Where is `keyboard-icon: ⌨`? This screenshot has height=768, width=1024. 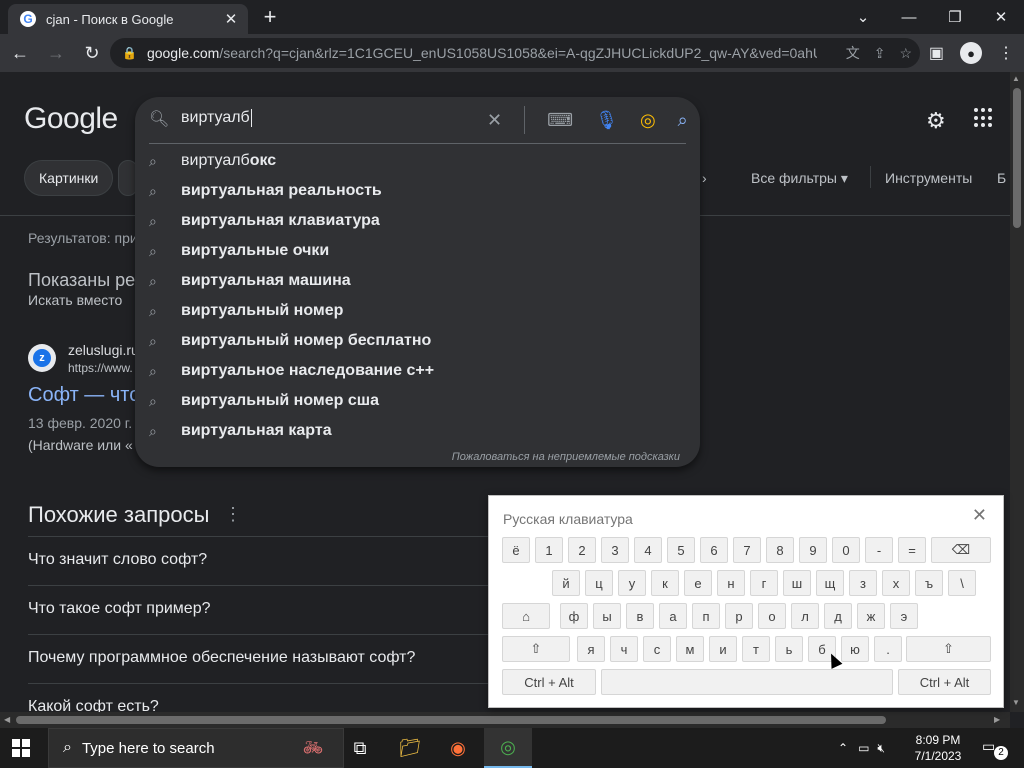
keyboard-icon: ⌨ is located at coordinates (560, 120).